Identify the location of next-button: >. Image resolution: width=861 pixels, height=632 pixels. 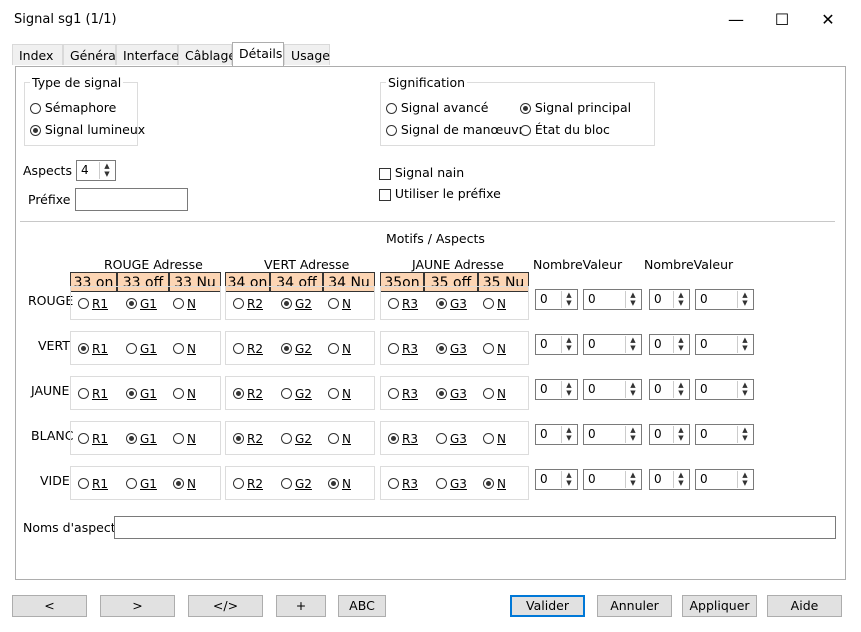
(137, 606).